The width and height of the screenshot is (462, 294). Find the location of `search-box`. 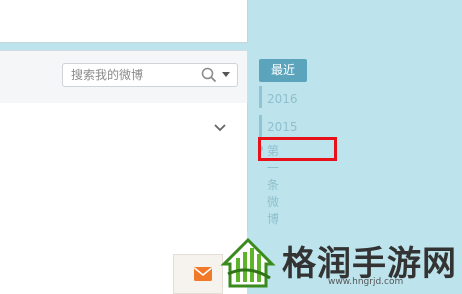

search-box is located at coordinates (150, 75).